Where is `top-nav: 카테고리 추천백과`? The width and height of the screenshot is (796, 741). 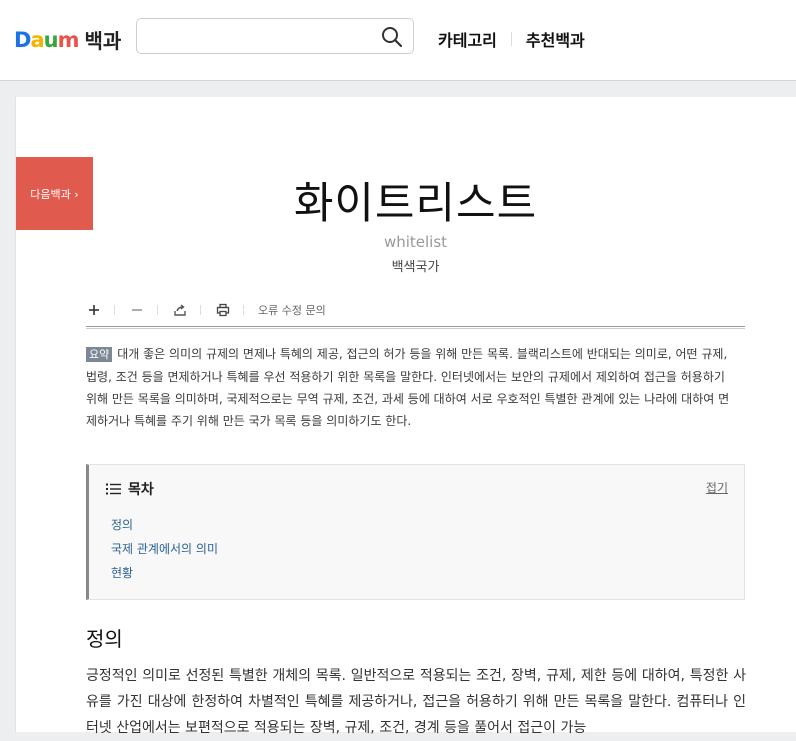 top-nav: 카테고리 추천백과 is located at coordinates (511, 39).